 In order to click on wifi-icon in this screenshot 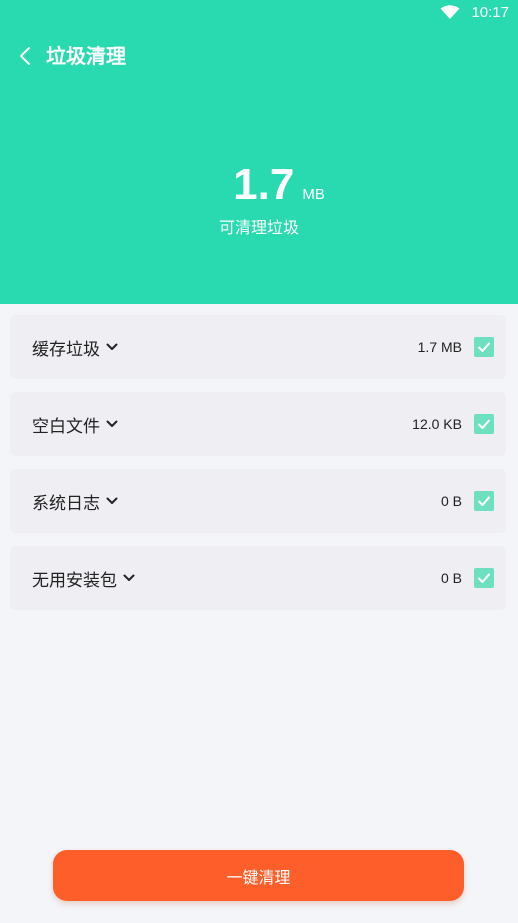, I will do `click(450, 12)`.